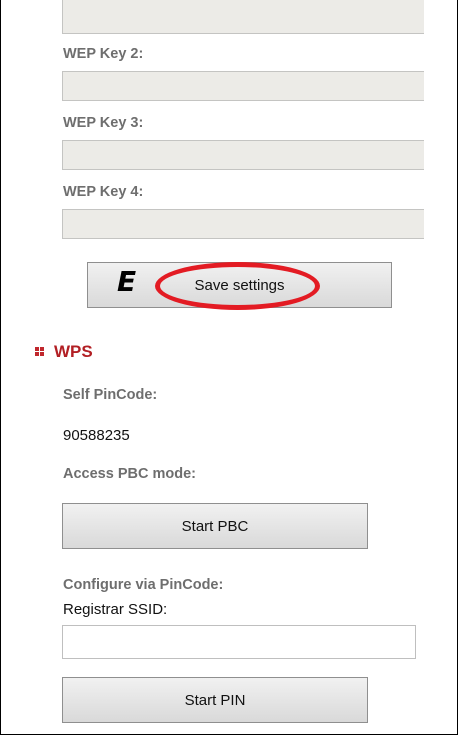  Describe the element at coordinates (243, 17) in the screenshot. I see `wep-key-1-field` at that location.